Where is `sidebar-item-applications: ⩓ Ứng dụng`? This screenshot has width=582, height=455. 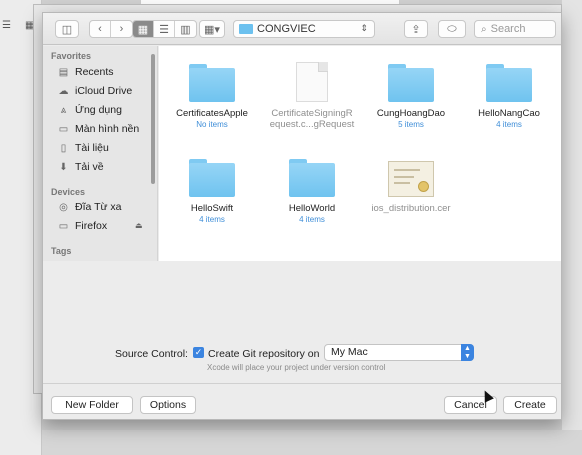 sidebar-item-applications: ⩓ Ứng dụng is located at coordinates (89, 110).